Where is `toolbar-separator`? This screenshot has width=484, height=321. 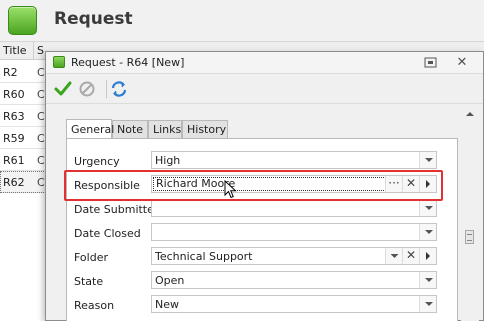 toolbar-separator is located at coordinates (106, 89).